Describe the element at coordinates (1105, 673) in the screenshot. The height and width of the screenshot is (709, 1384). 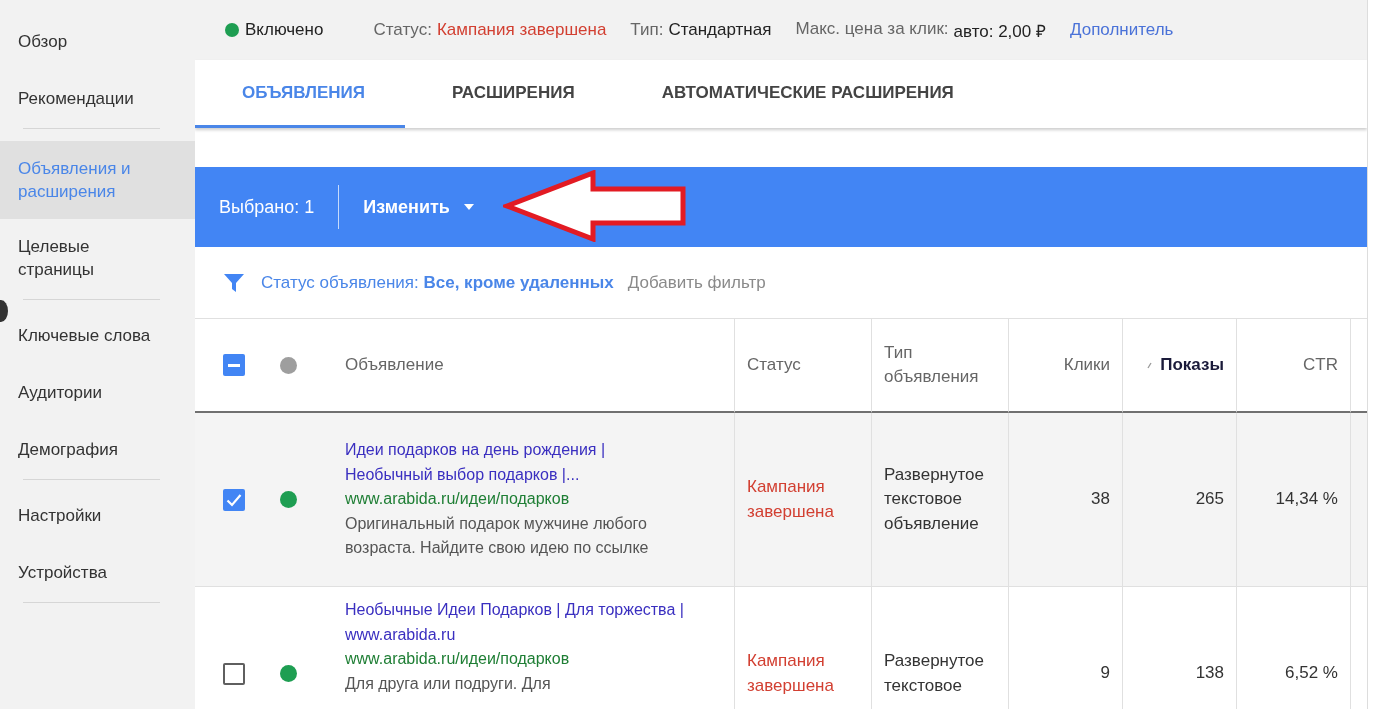
I see `clicks-cell-text: 9` at that location.